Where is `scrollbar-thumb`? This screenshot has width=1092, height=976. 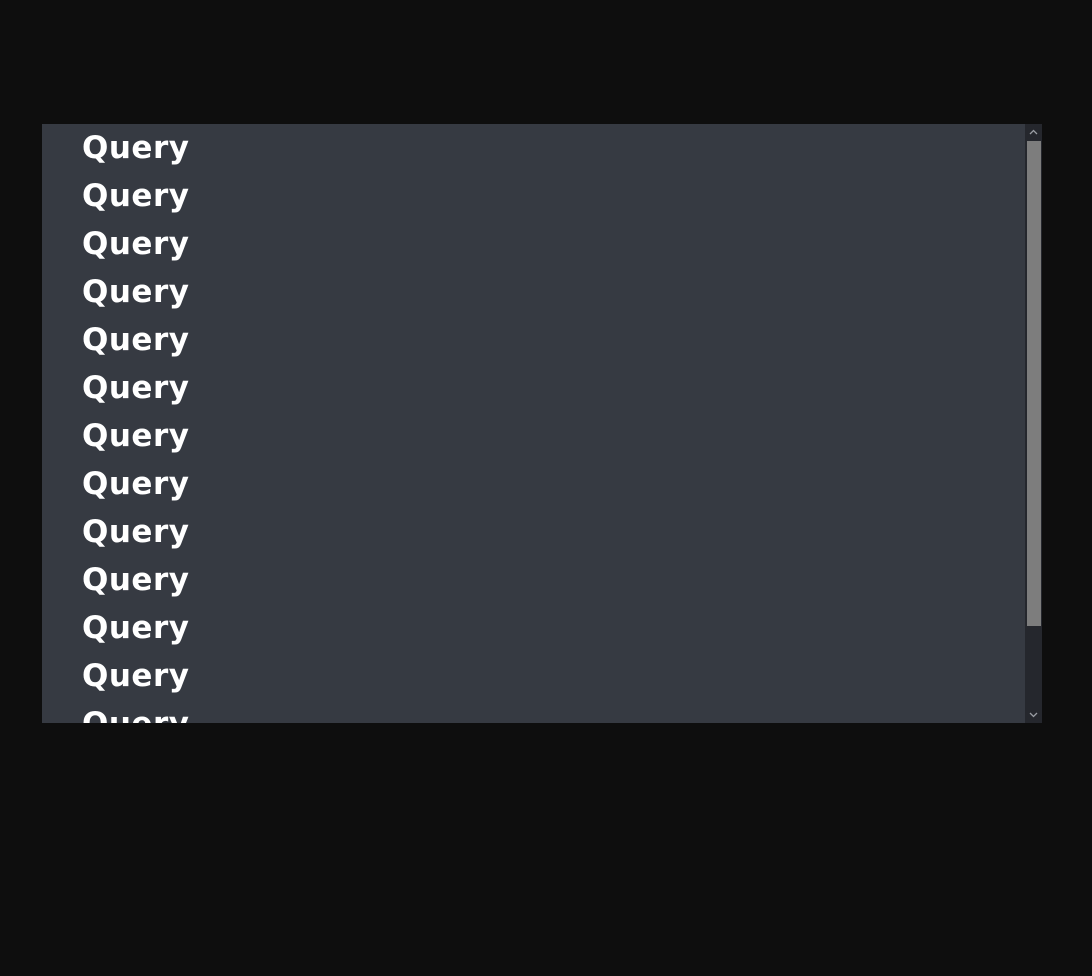 scrollbar-thumb is located at coordinates (1034, 383).